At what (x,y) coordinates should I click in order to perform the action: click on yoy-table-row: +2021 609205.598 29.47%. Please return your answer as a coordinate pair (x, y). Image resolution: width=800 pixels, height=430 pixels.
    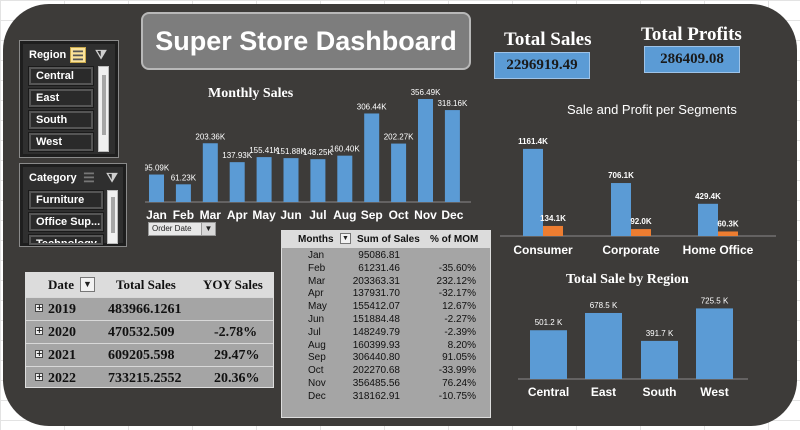
    Looking at the image, I should click on (149, 354).